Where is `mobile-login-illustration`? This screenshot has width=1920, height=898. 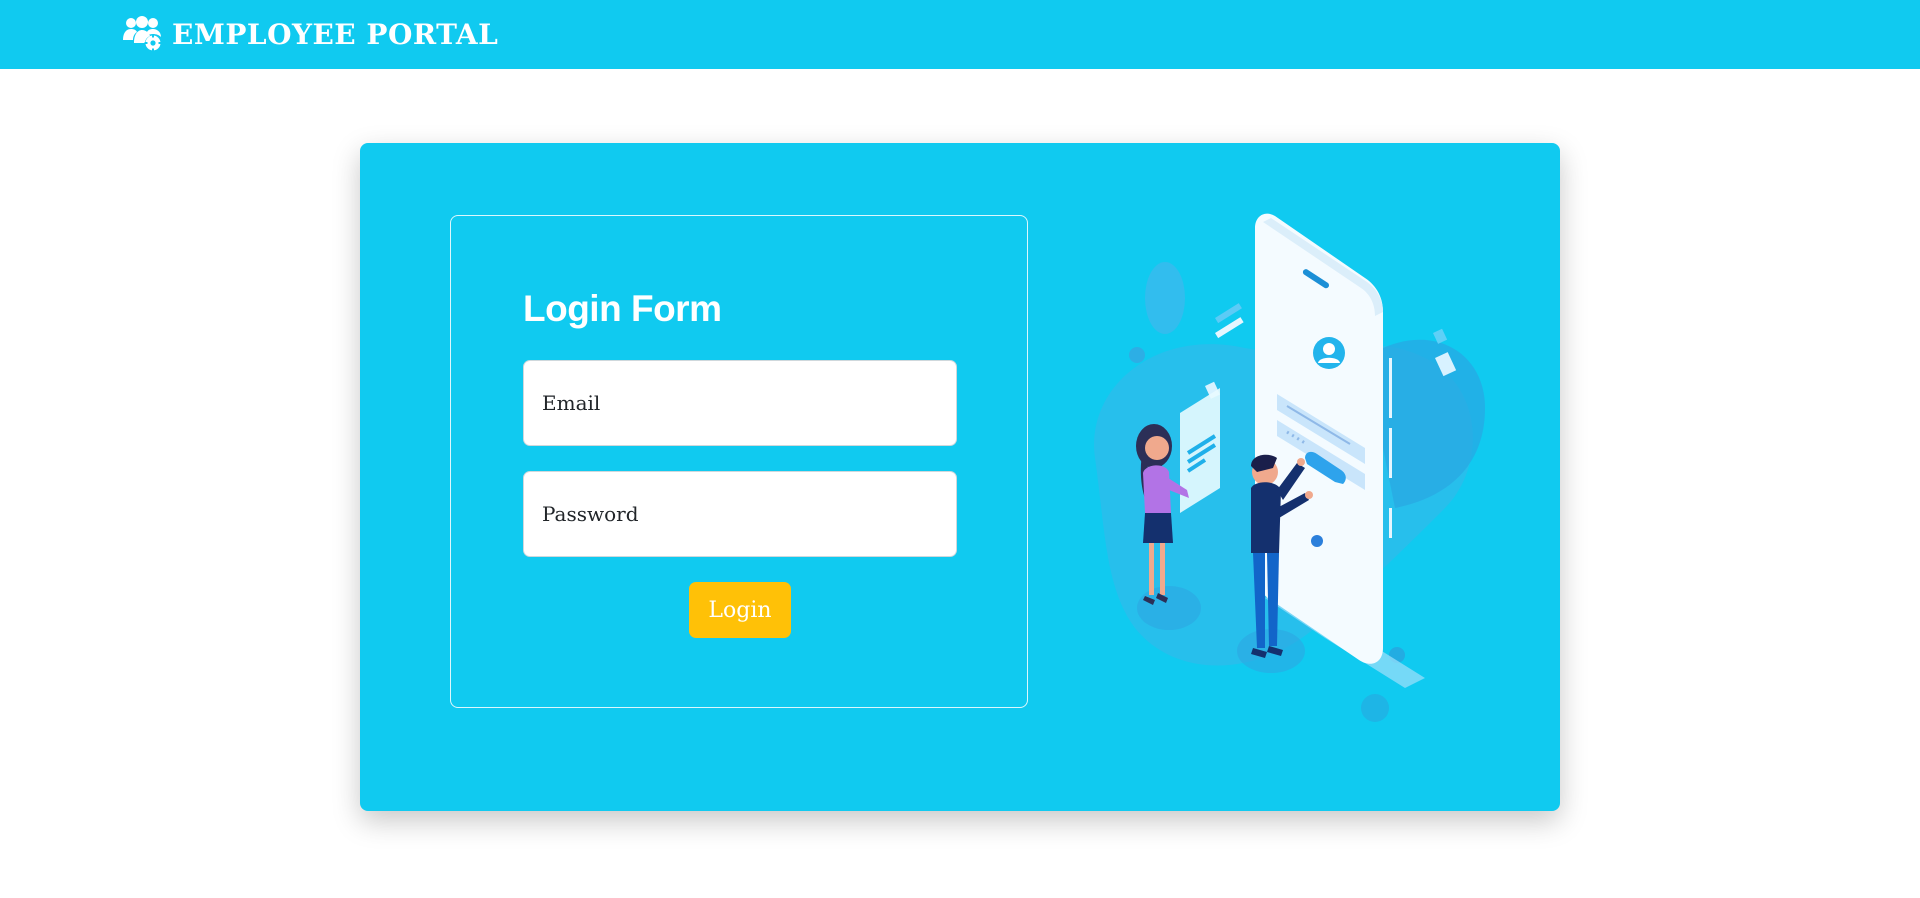
mobile-login-illustration is located at coordinates (1285, 468).